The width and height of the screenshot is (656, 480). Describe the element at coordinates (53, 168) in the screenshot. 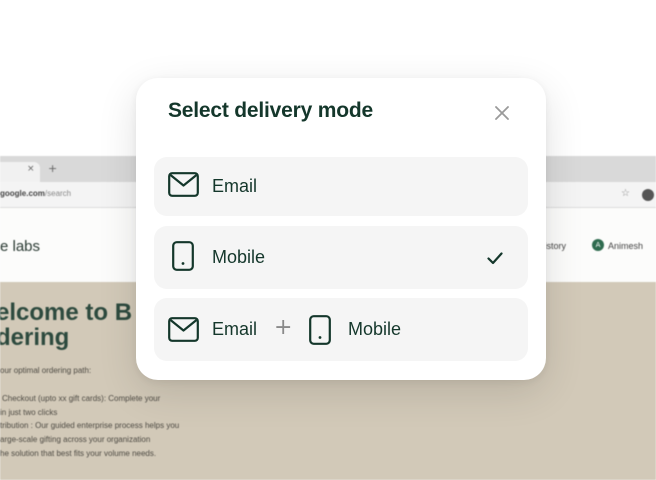

I see `new-tab-icon: +` at that location.